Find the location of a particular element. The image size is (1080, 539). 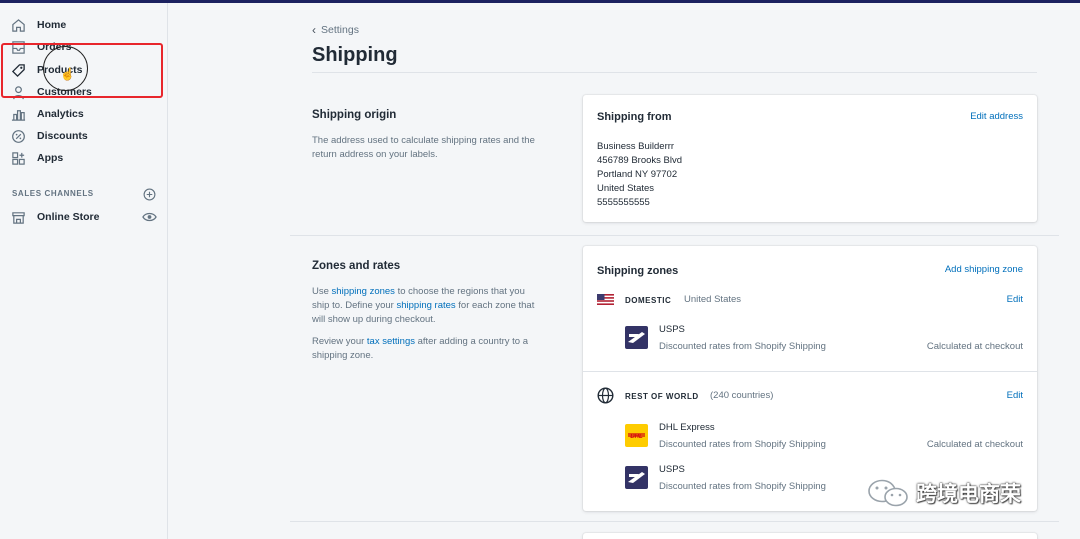

us-flag-icon is located at coordinates (605, 299).